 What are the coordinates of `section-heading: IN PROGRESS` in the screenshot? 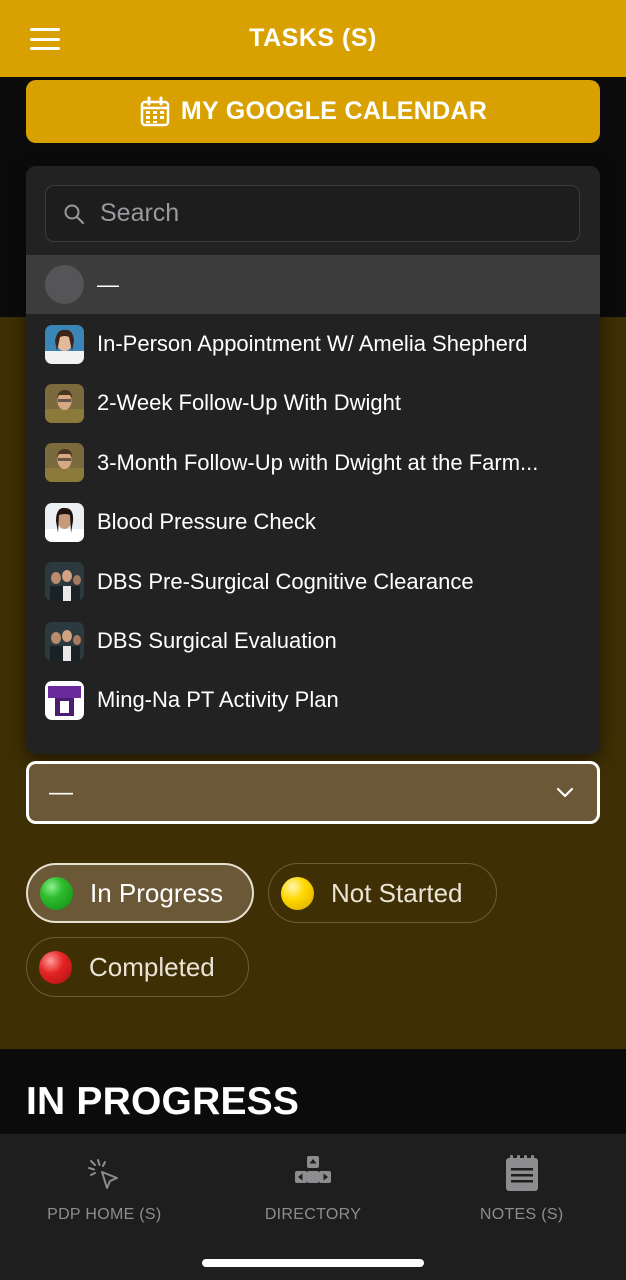 It's located at (163, 1101).